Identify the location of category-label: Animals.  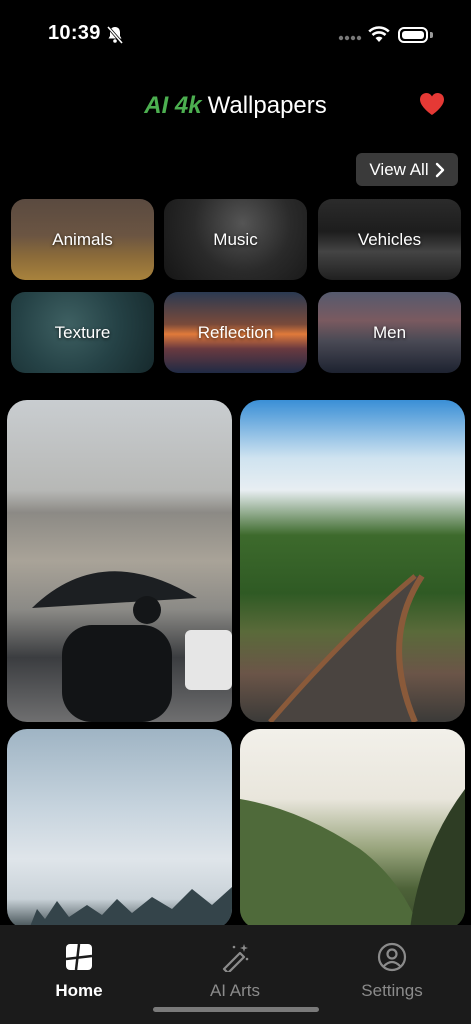
(82, 239).